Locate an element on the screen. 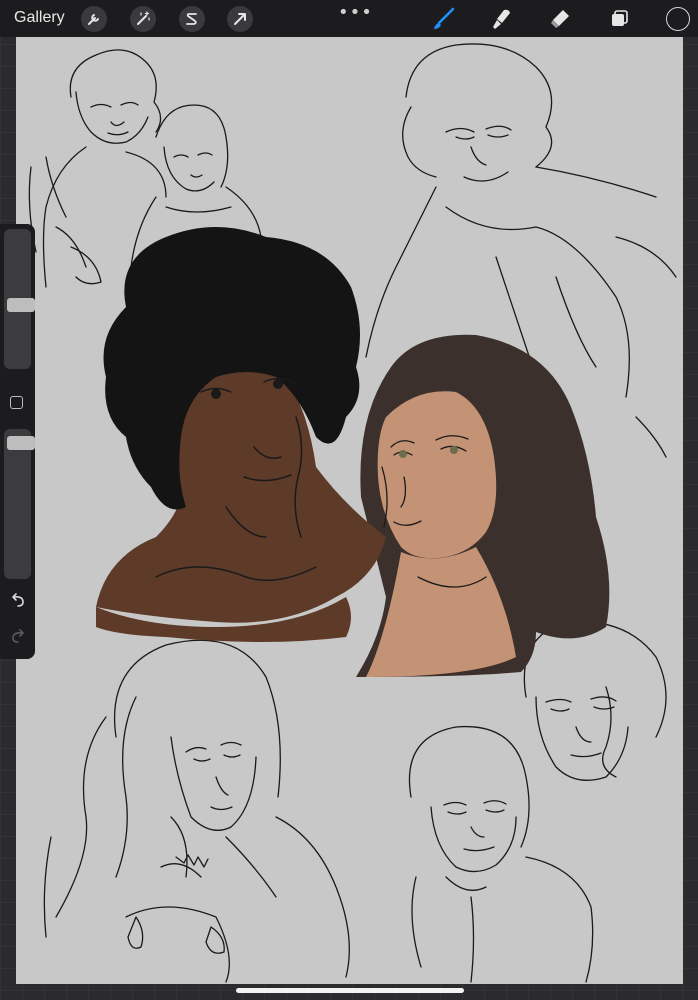  brush-icon is located at coordinates (444, 18).